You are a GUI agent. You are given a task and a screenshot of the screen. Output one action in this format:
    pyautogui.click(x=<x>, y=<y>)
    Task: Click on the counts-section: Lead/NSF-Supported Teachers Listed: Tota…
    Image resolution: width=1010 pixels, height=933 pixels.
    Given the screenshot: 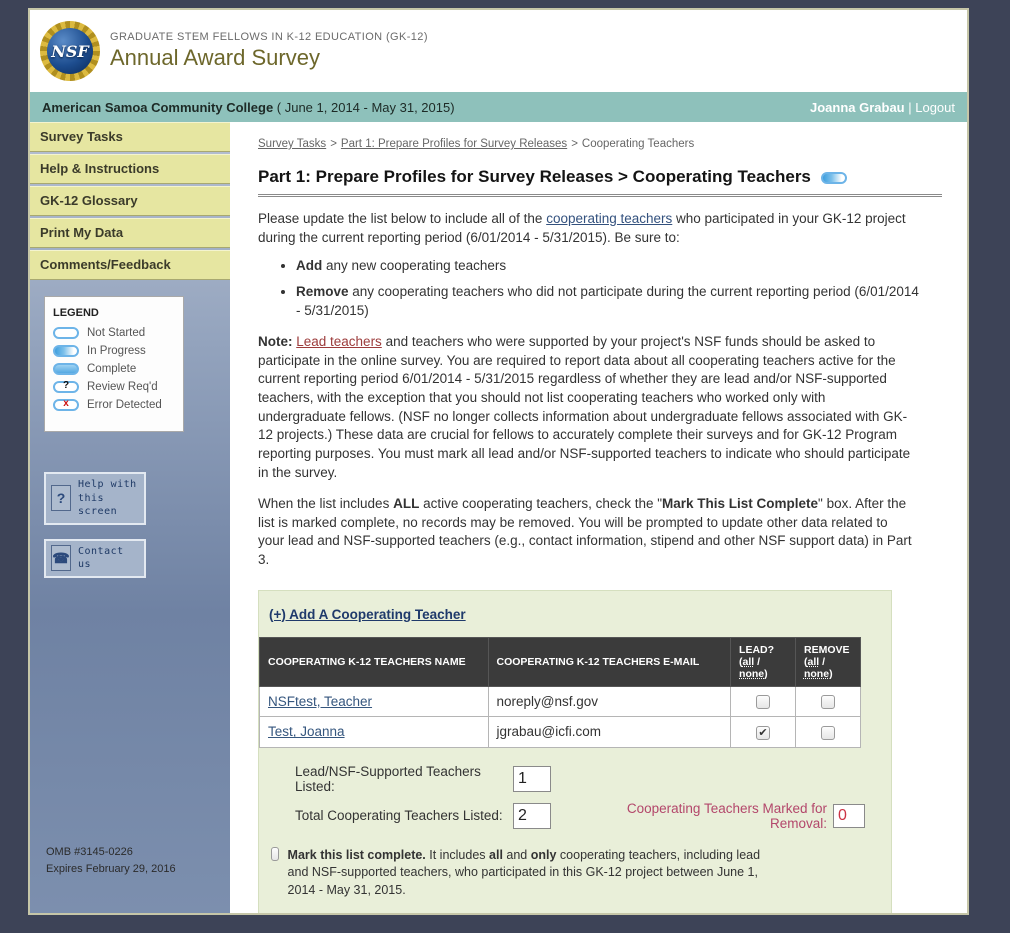 What is the action you would take?
    pyautogui.click(x=575, y=797)
    